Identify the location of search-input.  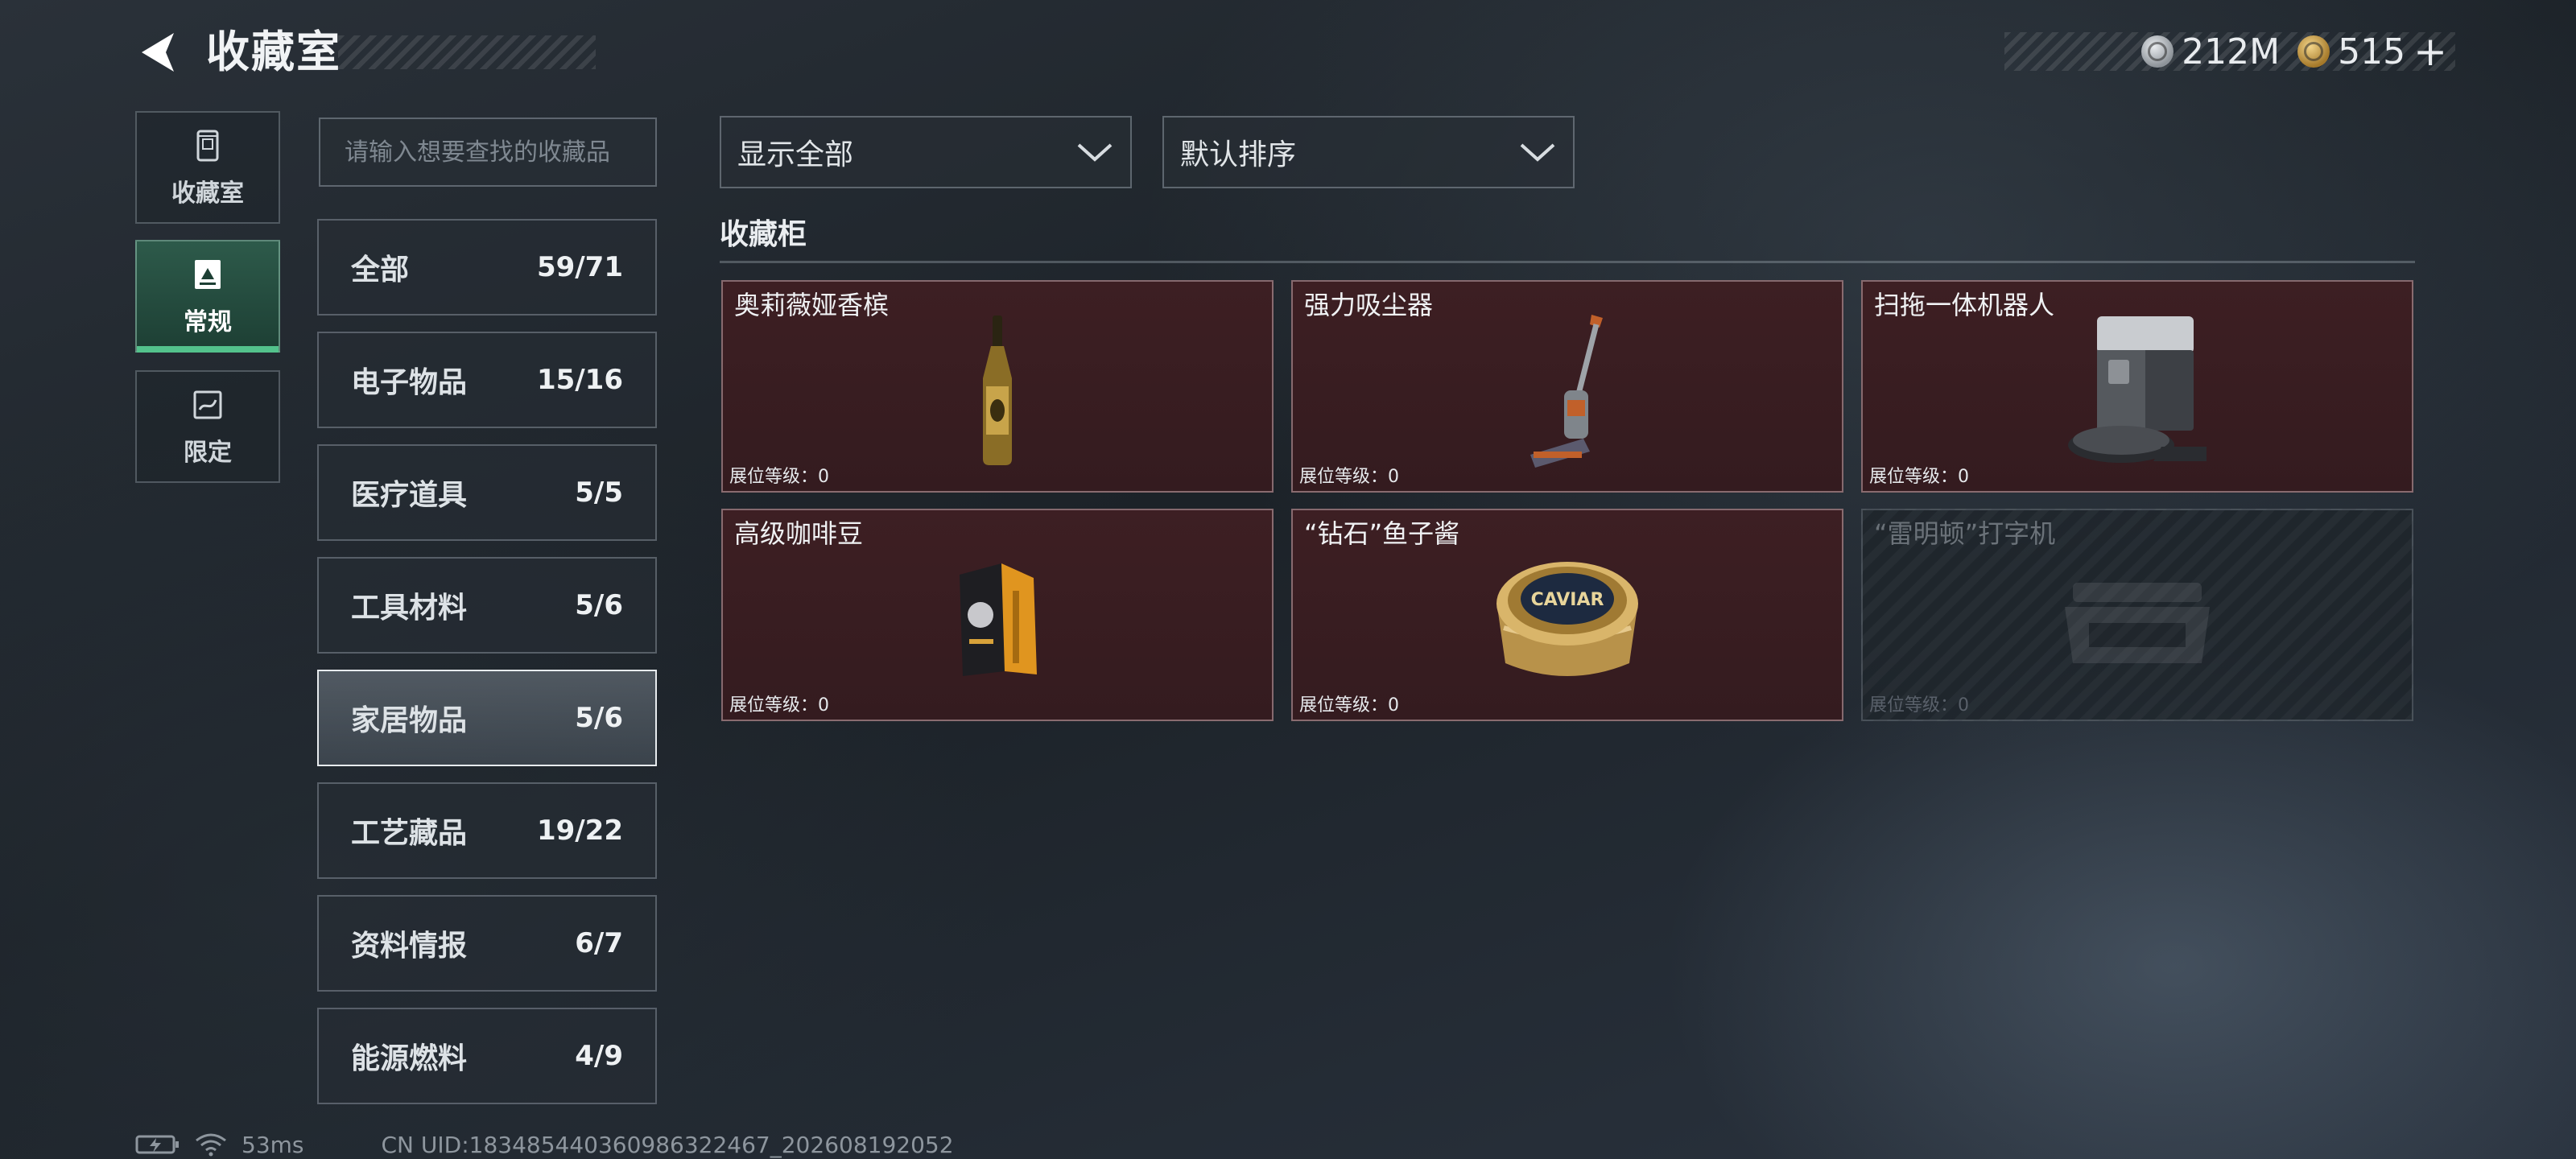
(488, 152).